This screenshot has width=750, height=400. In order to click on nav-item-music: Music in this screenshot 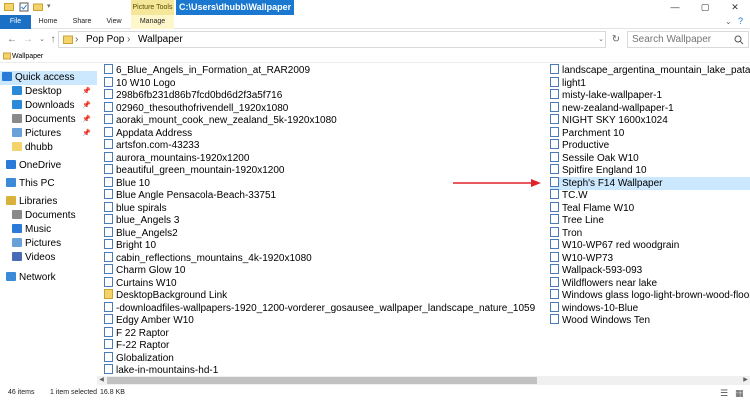, I will do `click(54, 230)`.